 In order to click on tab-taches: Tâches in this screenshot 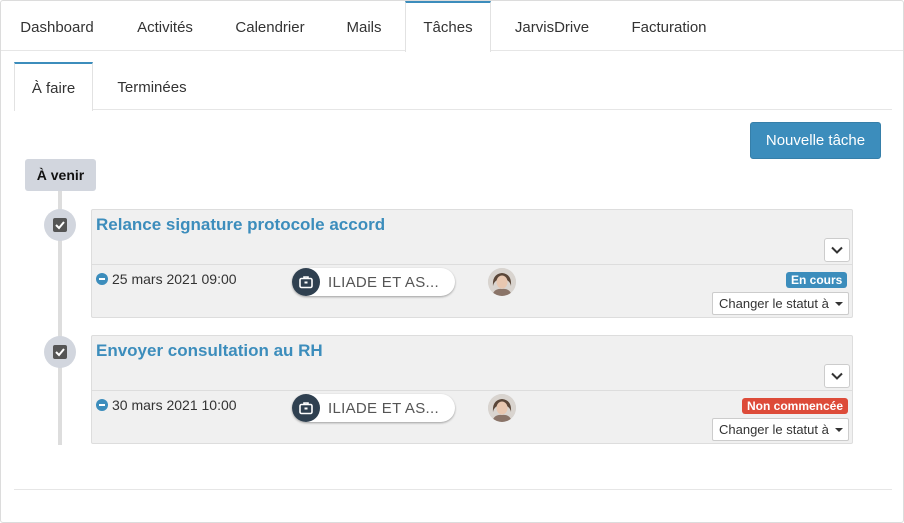, I will do `click(448, 26)`.